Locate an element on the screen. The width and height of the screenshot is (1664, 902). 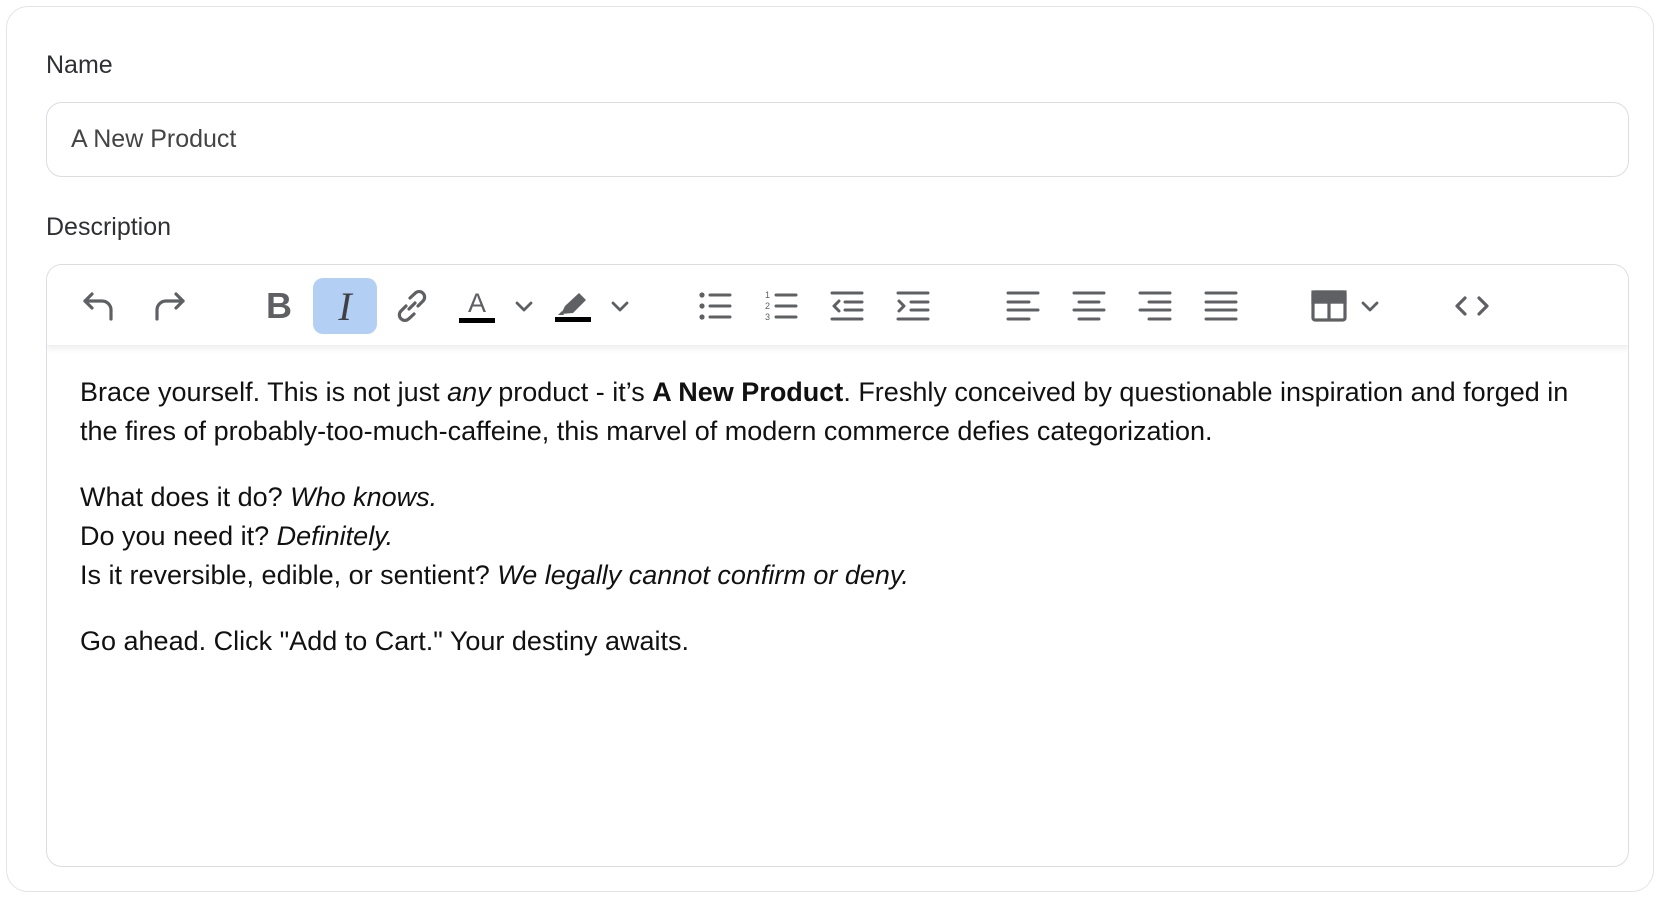
align-right-icon is located at coordinates (1155, 306).